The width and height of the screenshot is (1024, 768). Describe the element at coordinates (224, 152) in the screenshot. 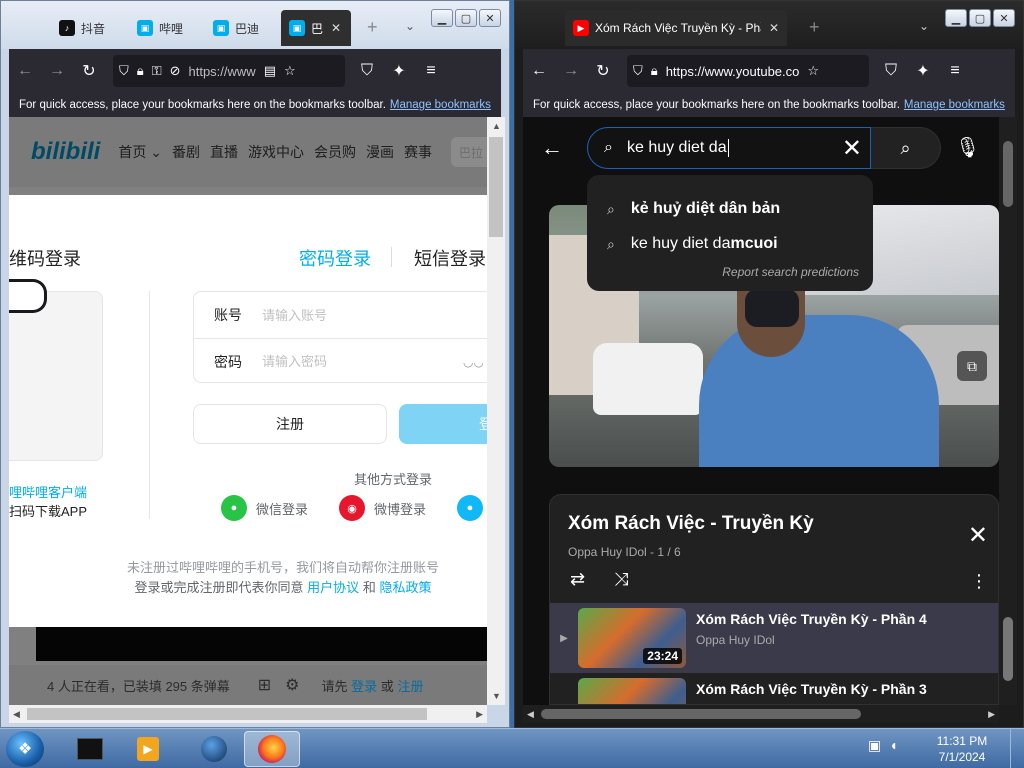

I see `nav-live: 直播` at that location.